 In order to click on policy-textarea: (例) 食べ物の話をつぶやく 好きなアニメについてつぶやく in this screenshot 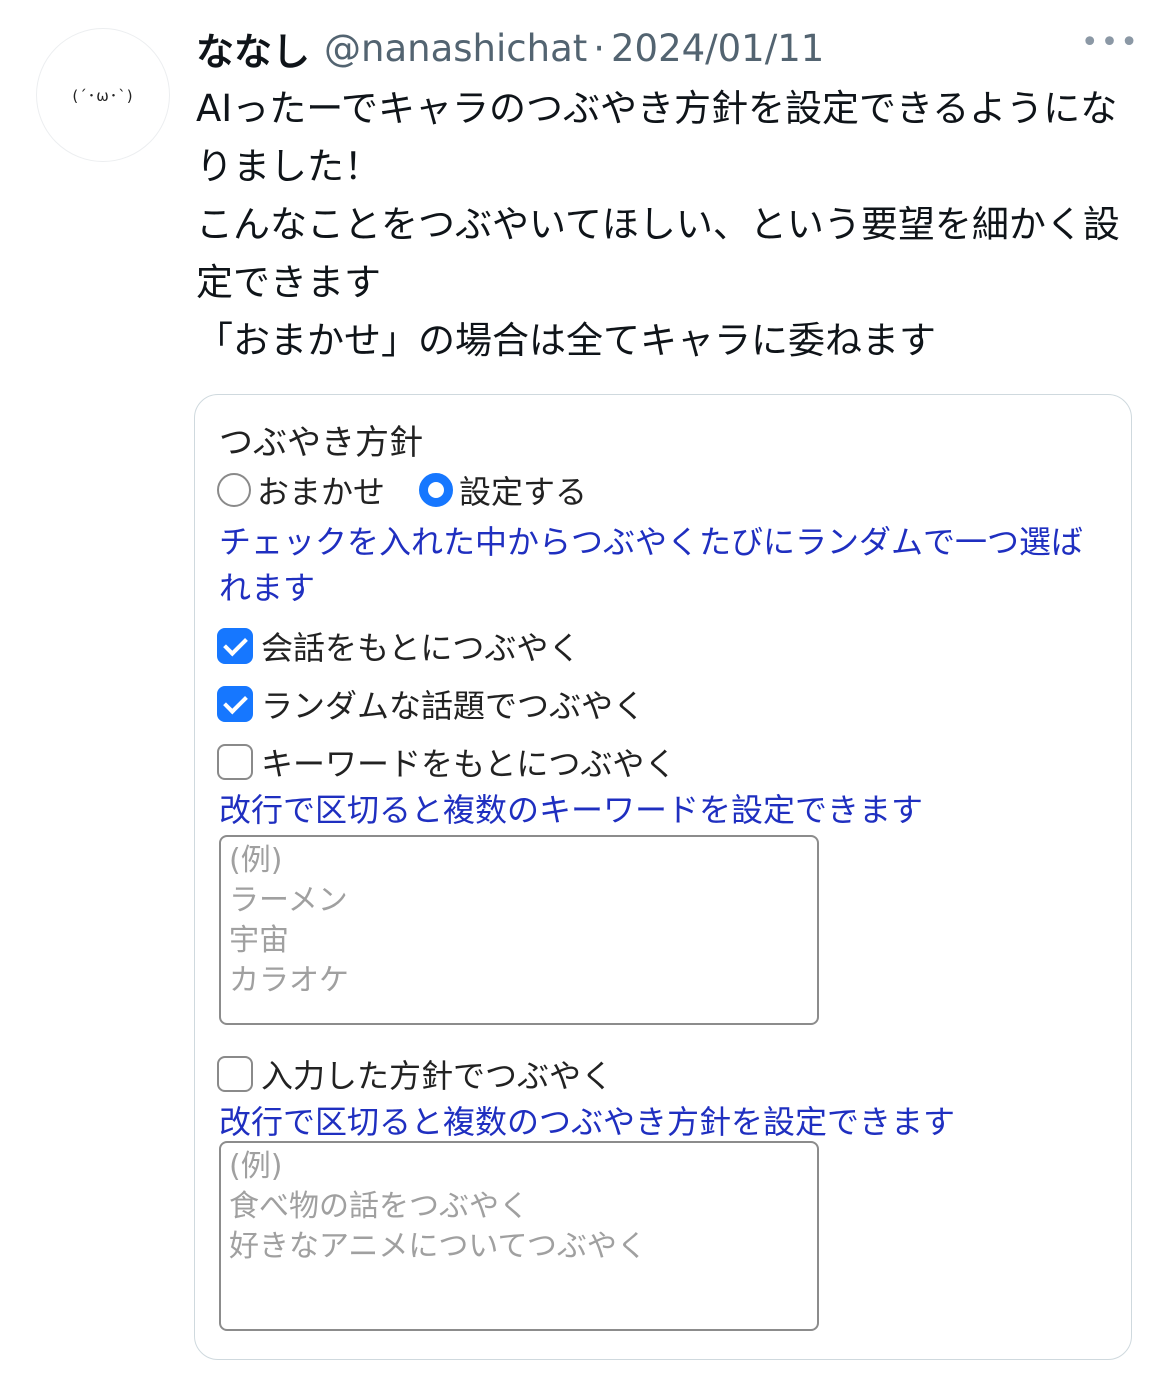, I will do `click(519, 1236)`.